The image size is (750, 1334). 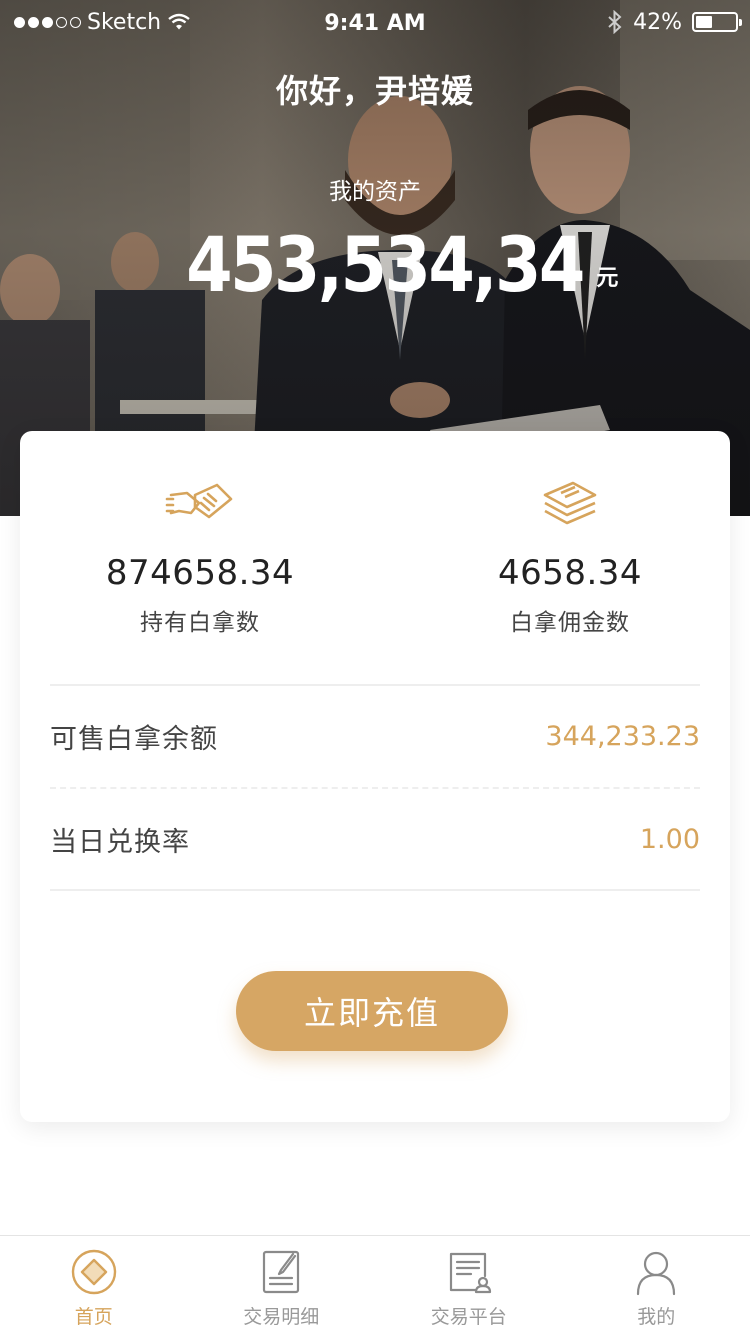 What do you see at coordinates (374, 91) in the screenshot?
I see `greeting-title: 你好，尹培媛` at bounding box center [374, 91].